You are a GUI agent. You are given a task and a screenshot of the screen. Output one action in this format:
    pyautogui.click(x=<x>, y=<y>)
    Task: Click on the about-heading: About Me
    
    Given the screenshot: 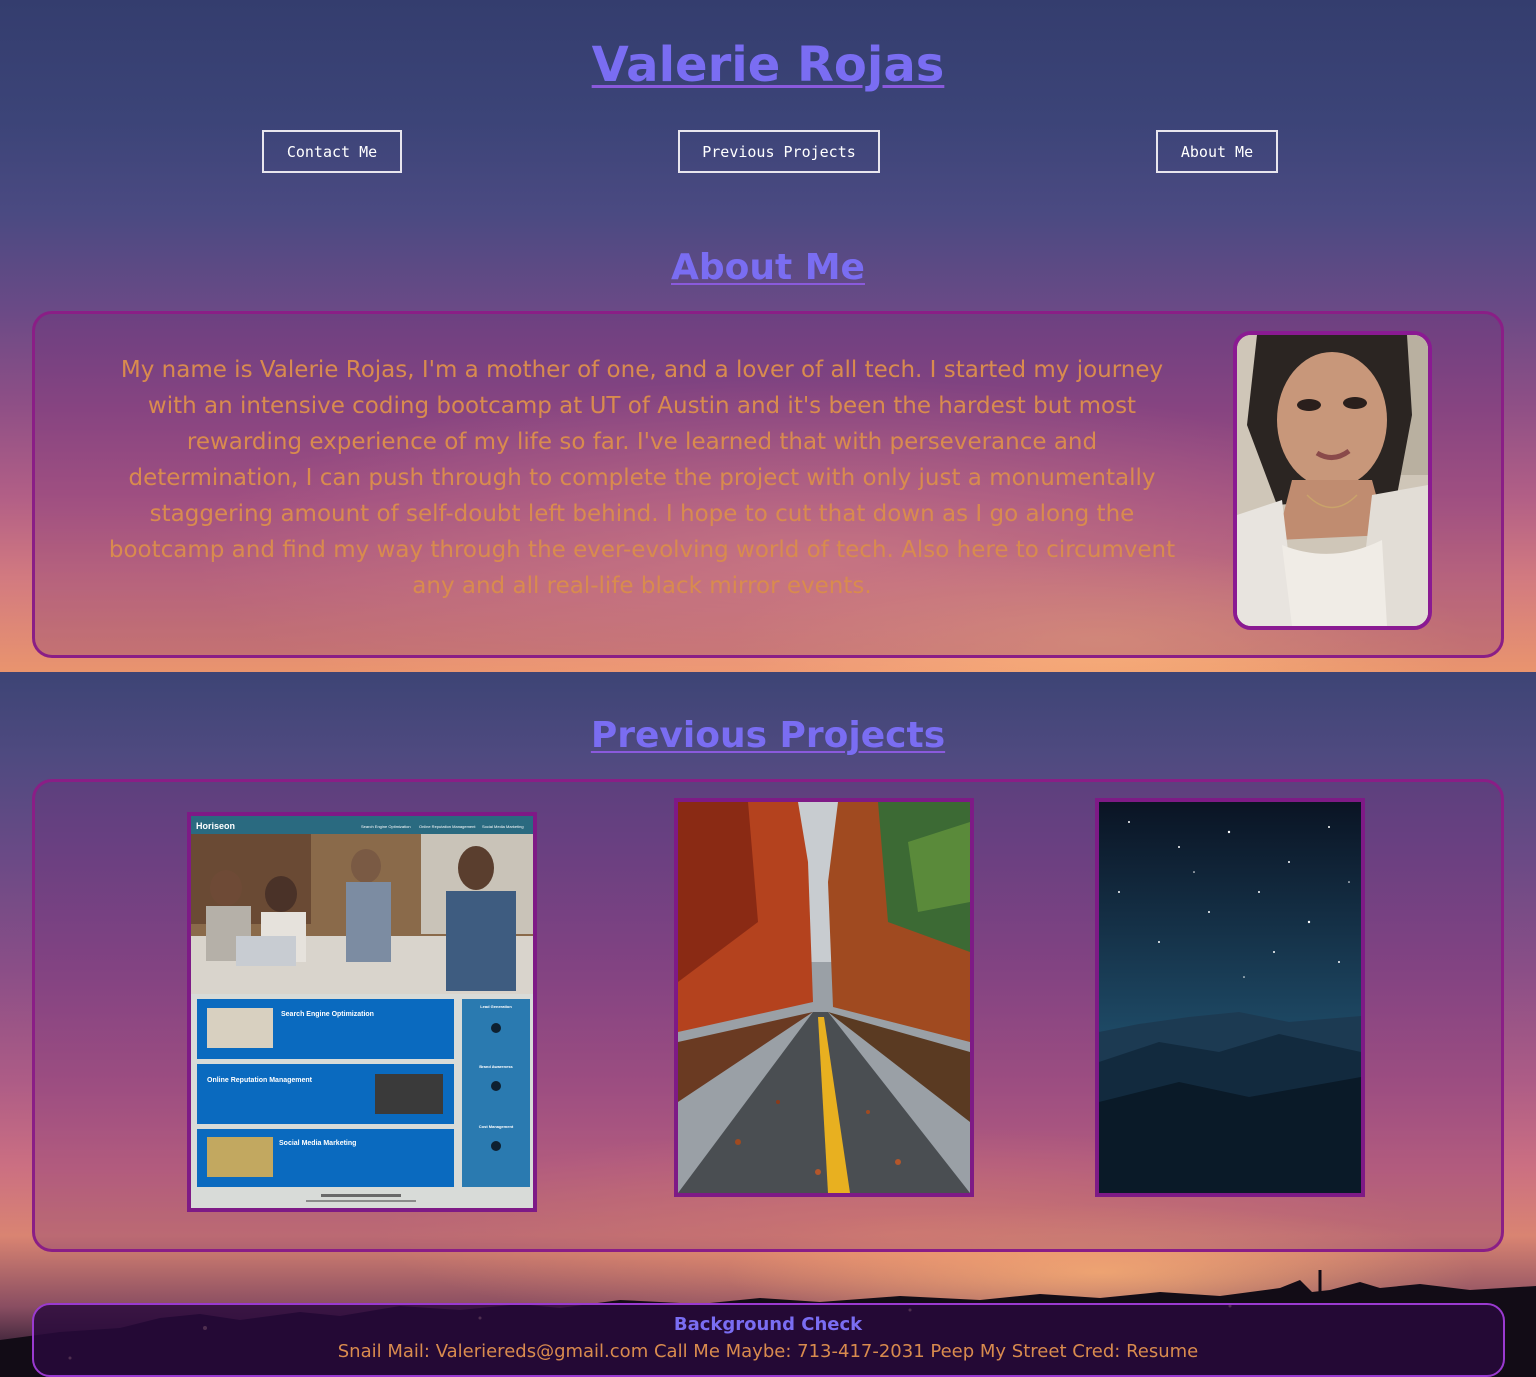 What is the action you would take?
    pyautogui.click(x=768, y=268)
    